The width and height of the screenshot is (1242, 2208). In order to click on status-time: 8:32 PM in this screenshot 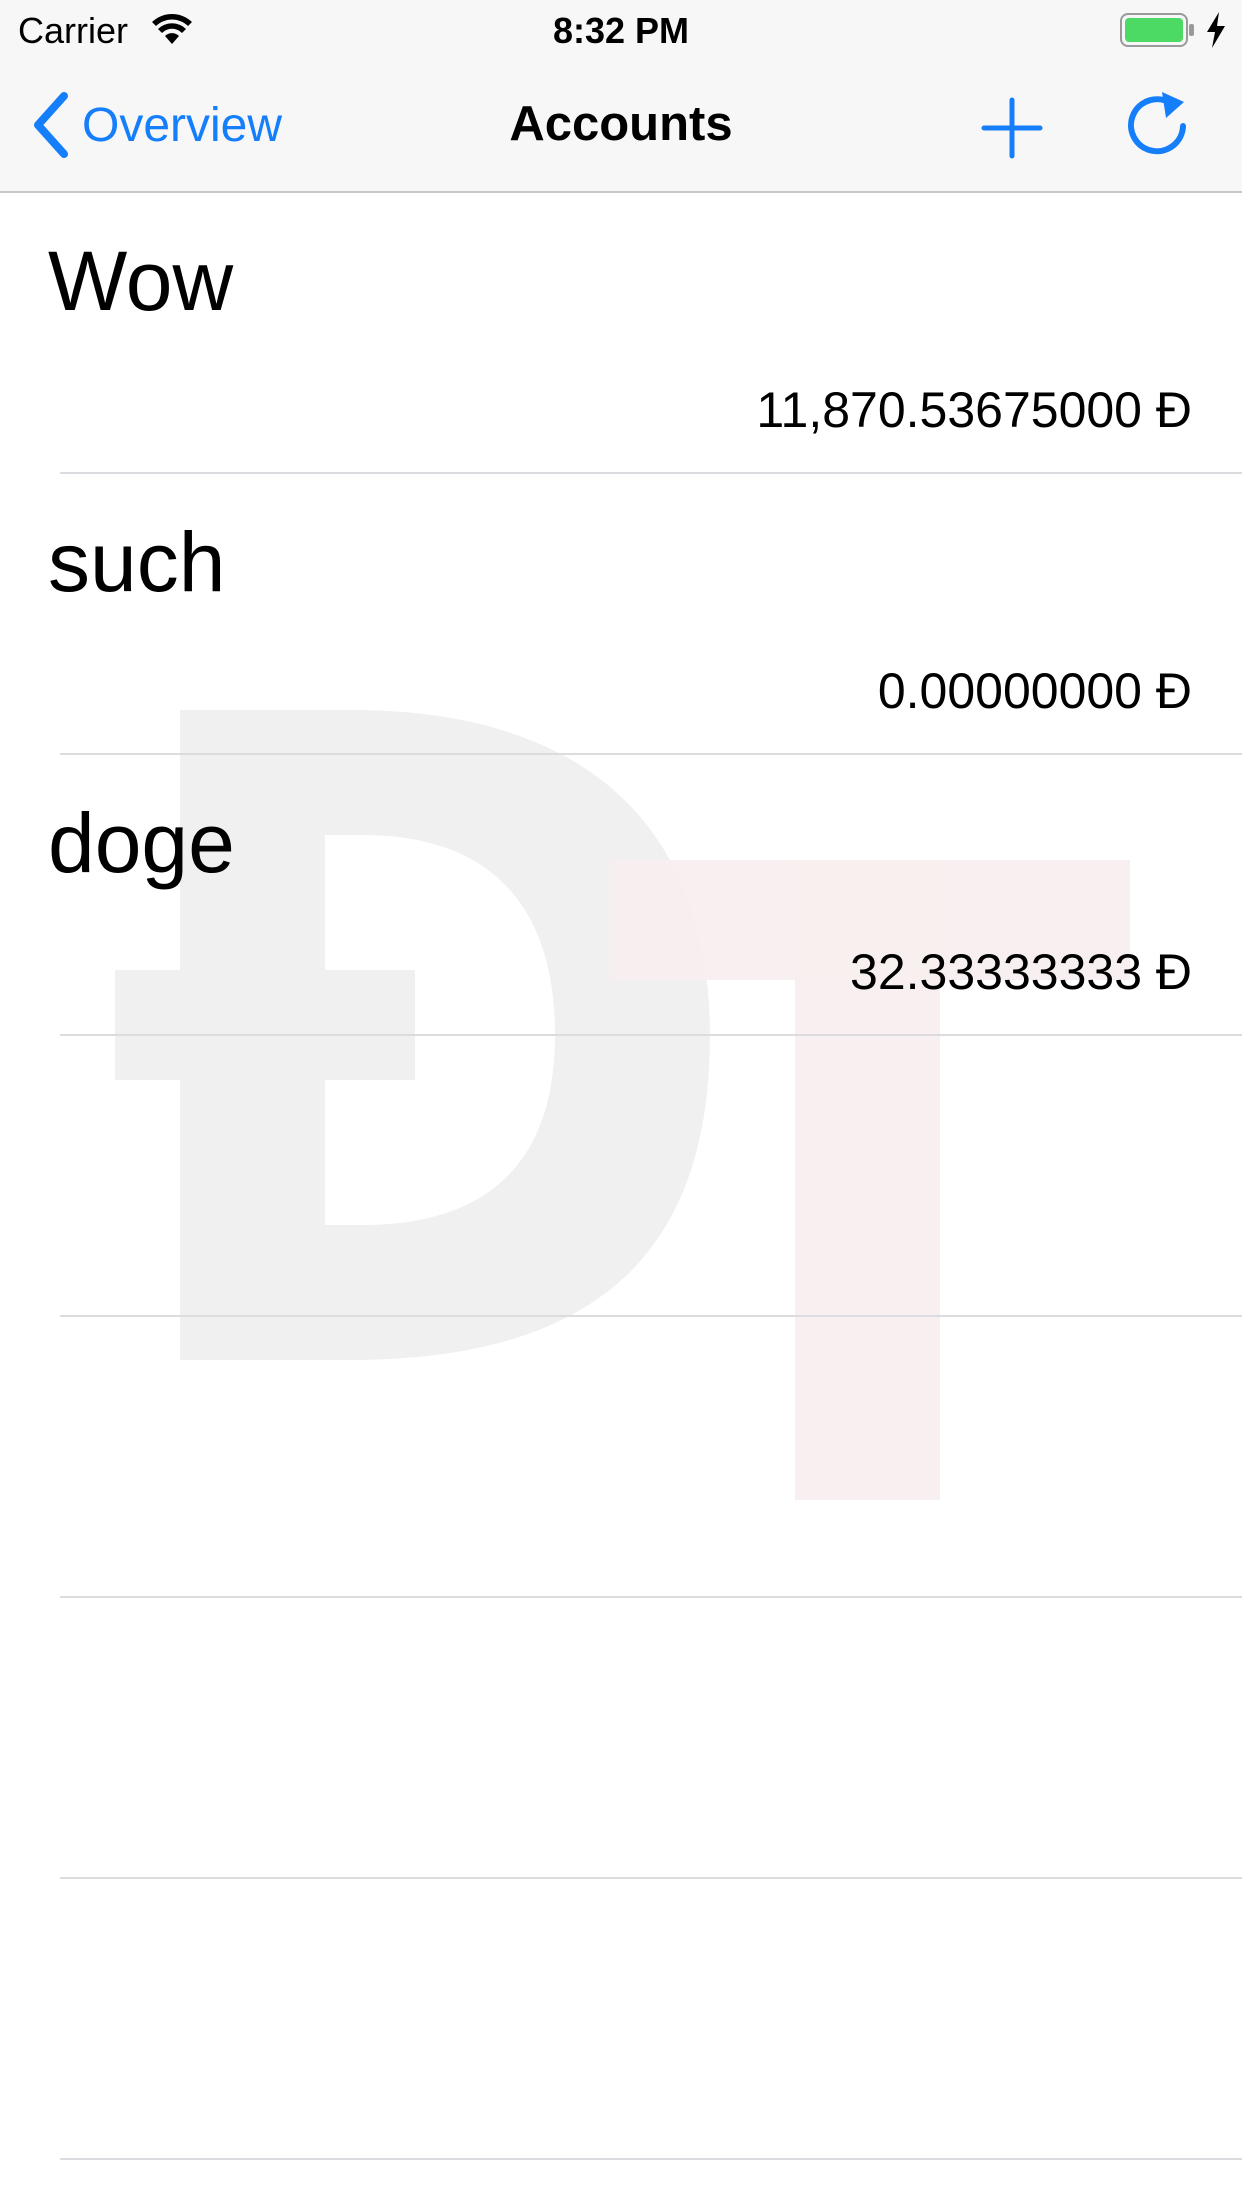, I will do `click(621, 30)`.